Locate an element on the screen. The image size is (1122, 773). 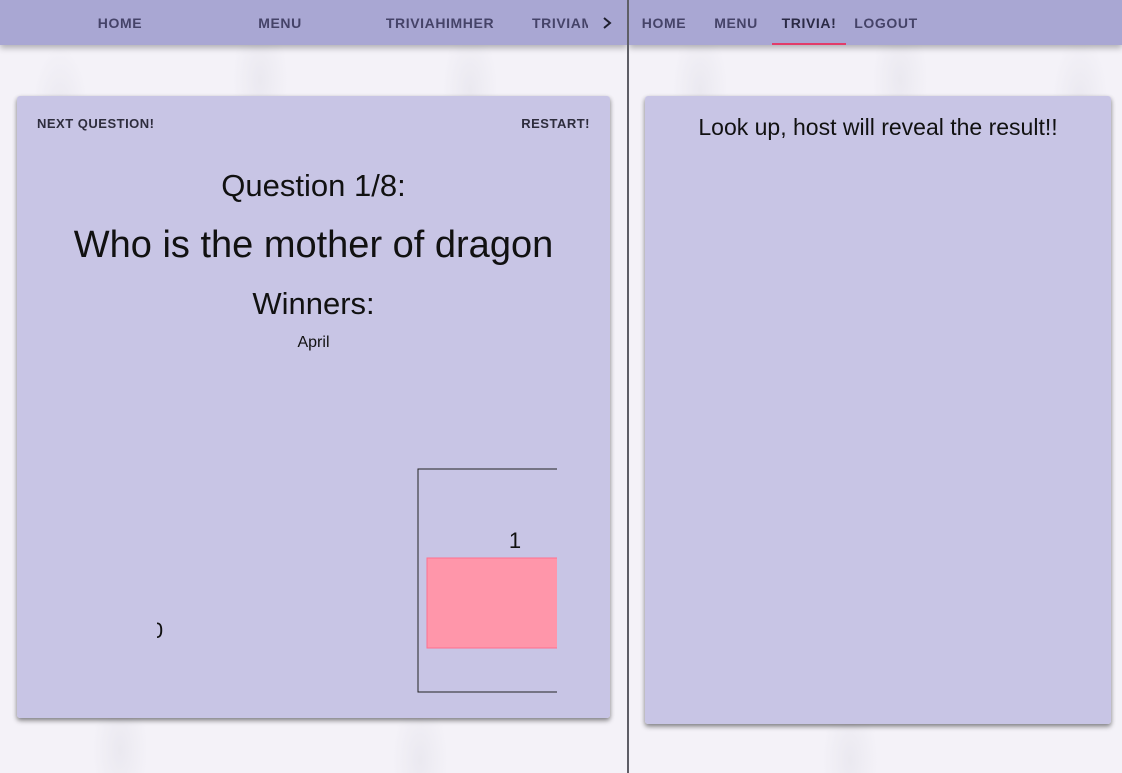
tab-triviahimher-label: TRIVIAHIMHER is located at coordinates (440, 22).